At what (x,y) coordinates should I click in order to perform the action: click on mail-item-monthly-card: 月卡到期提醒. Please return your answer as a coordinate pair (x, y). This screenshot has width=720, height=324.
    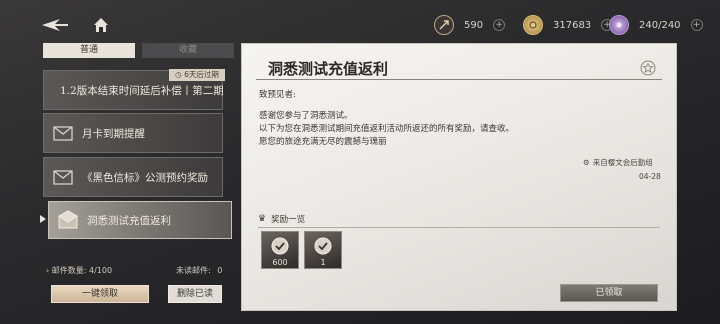
    Looking at the image, I should click on (133, 133).